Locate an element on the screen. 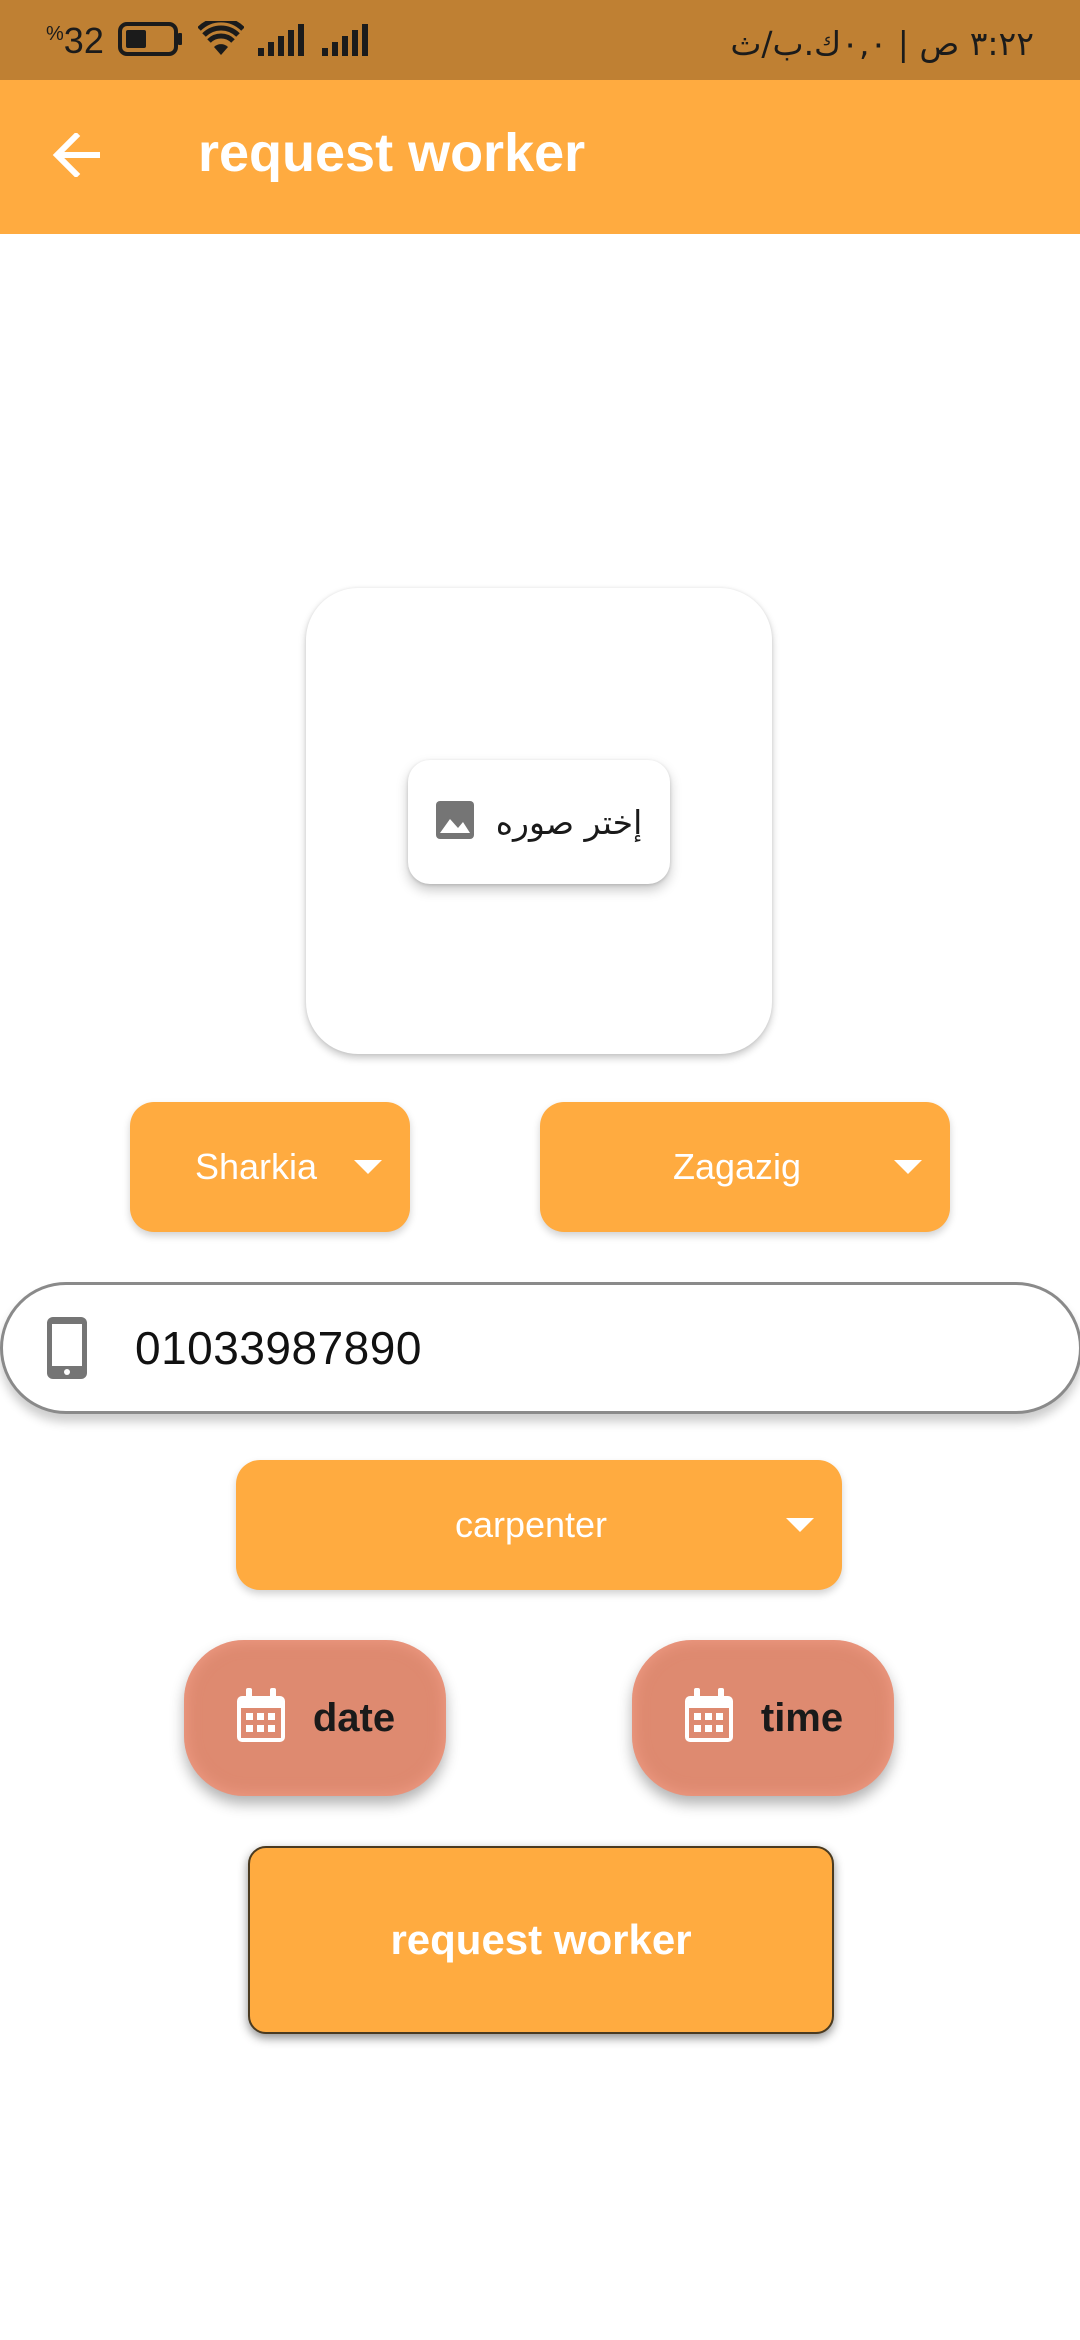  status-bar: %32 ٣:٢٢ ص | ٠,٠ك.ب/ث is located at coordinates (540, 40).